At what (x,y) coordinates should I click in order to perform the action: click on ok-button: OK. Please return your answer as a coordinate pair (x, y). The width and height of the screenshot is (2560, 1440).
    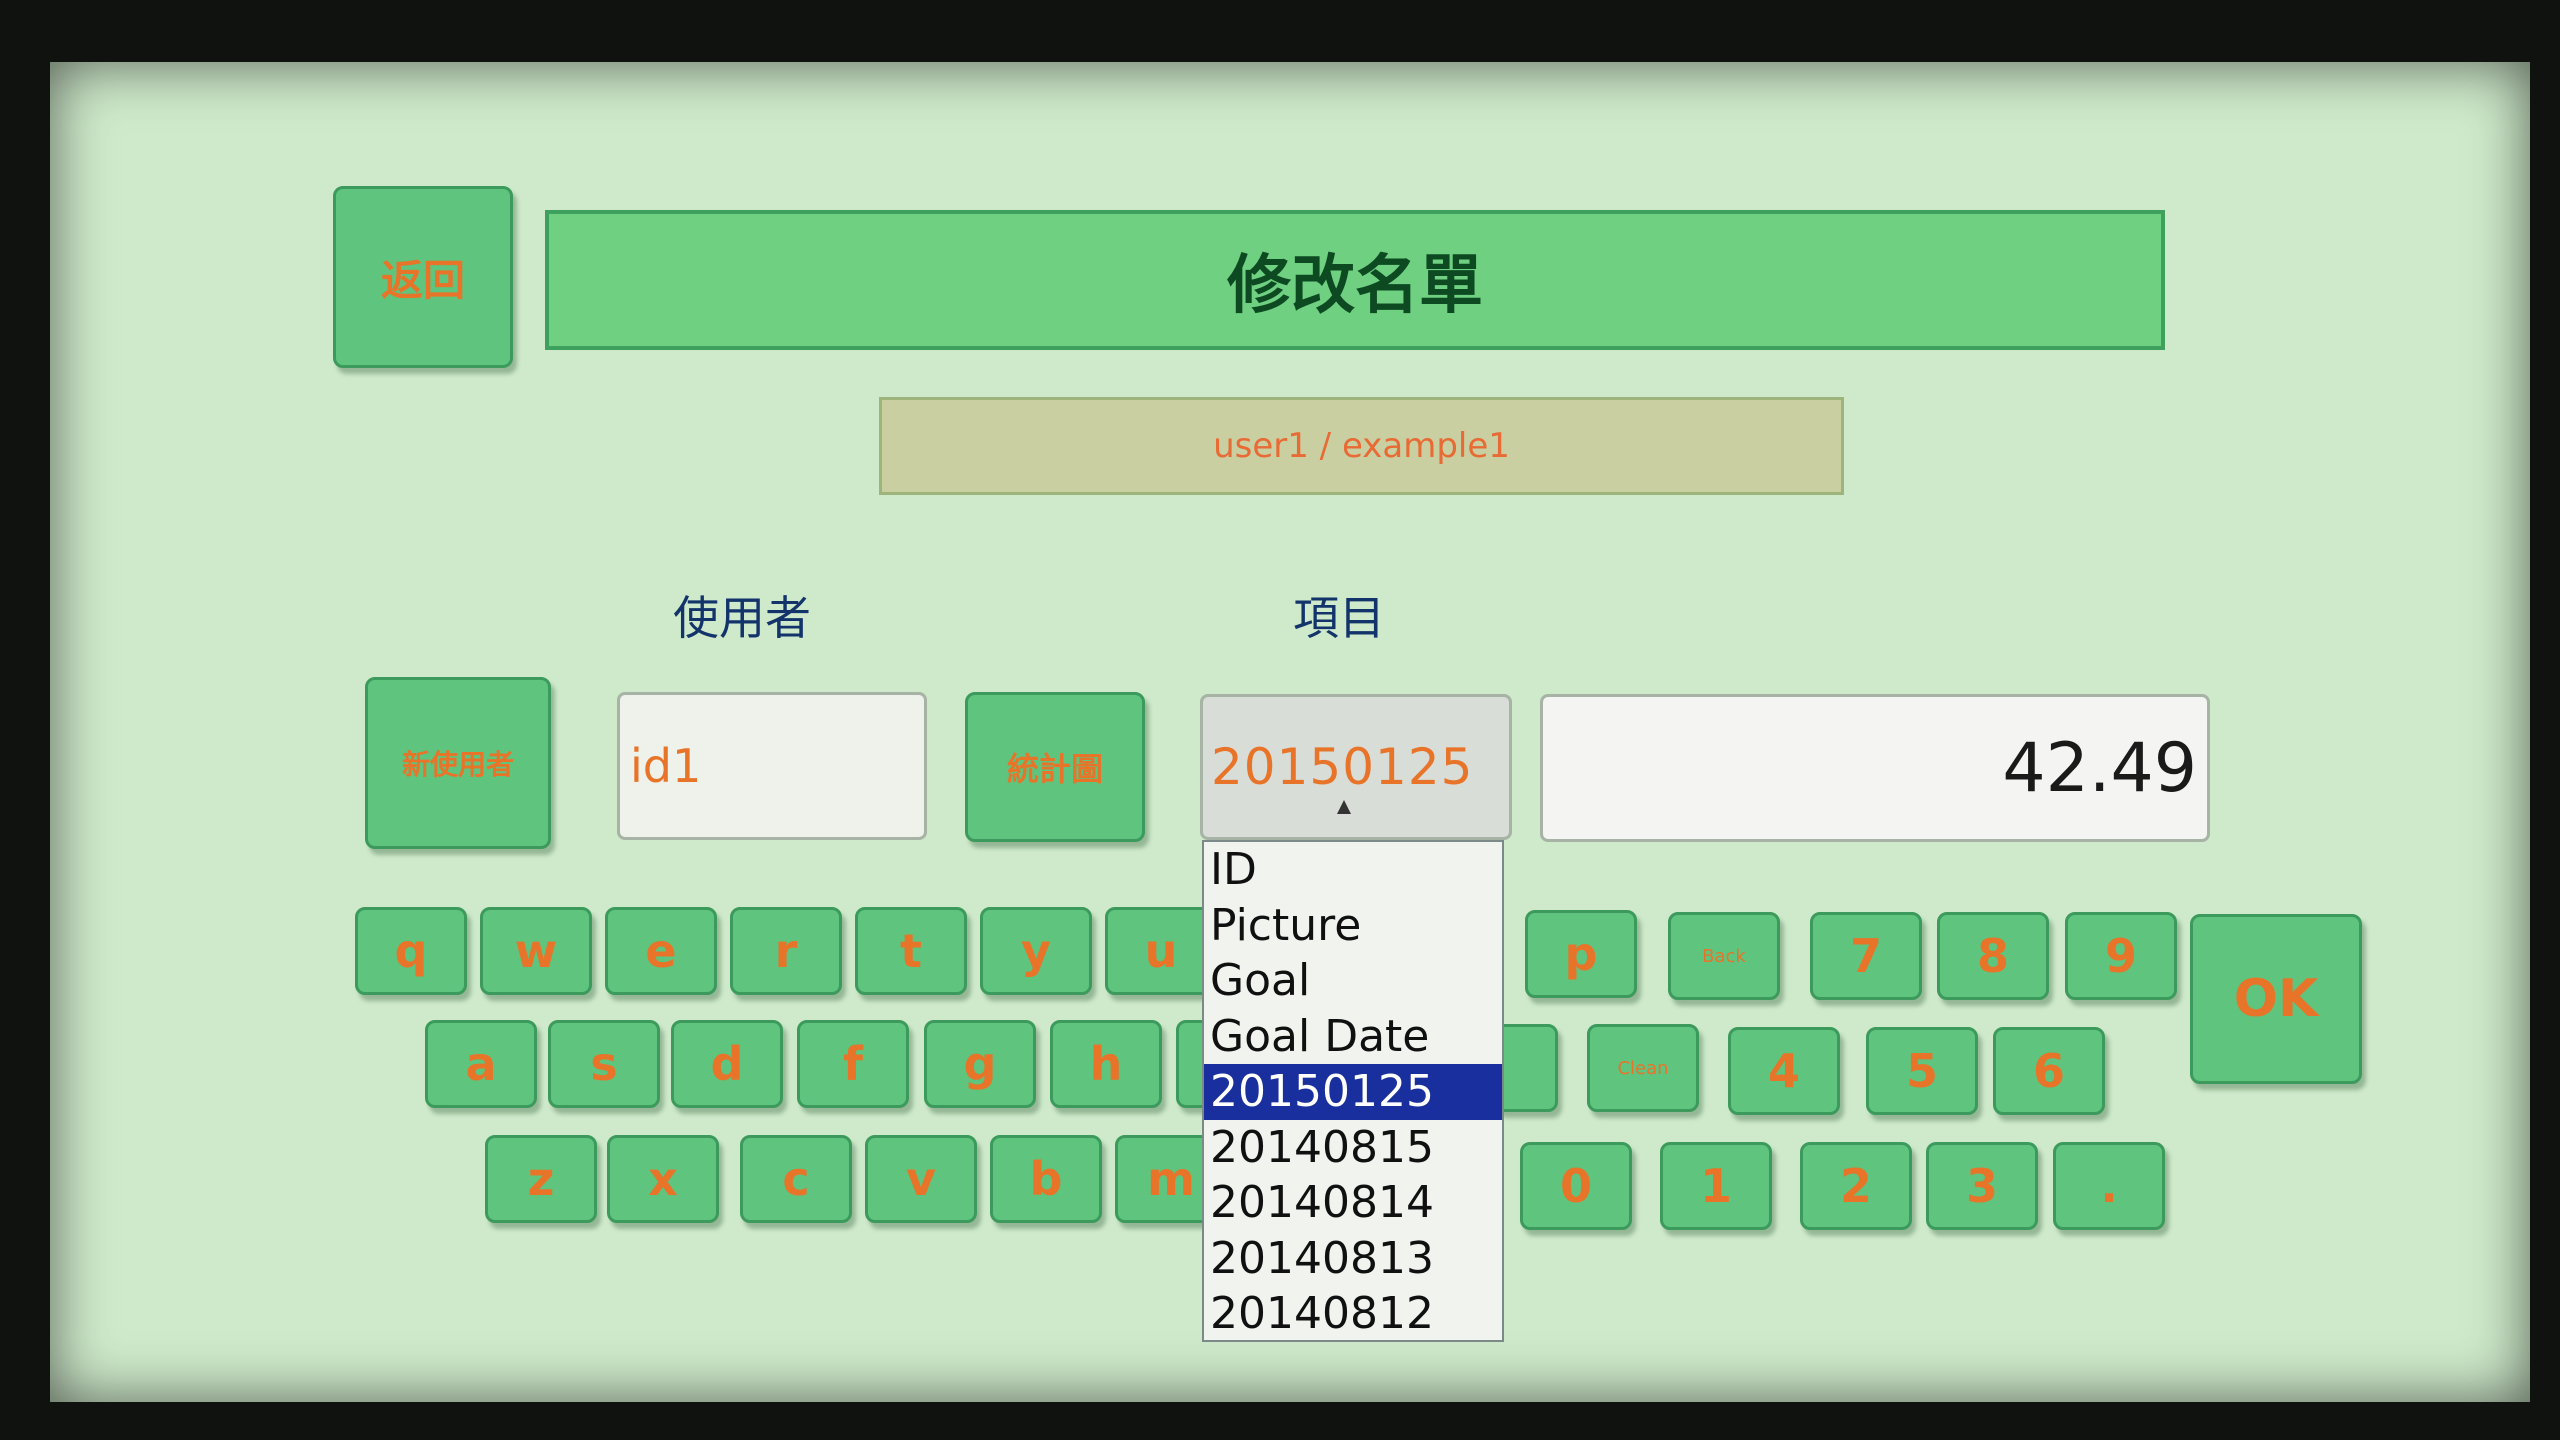
    Looking at the image, I should click on (2276, 999).